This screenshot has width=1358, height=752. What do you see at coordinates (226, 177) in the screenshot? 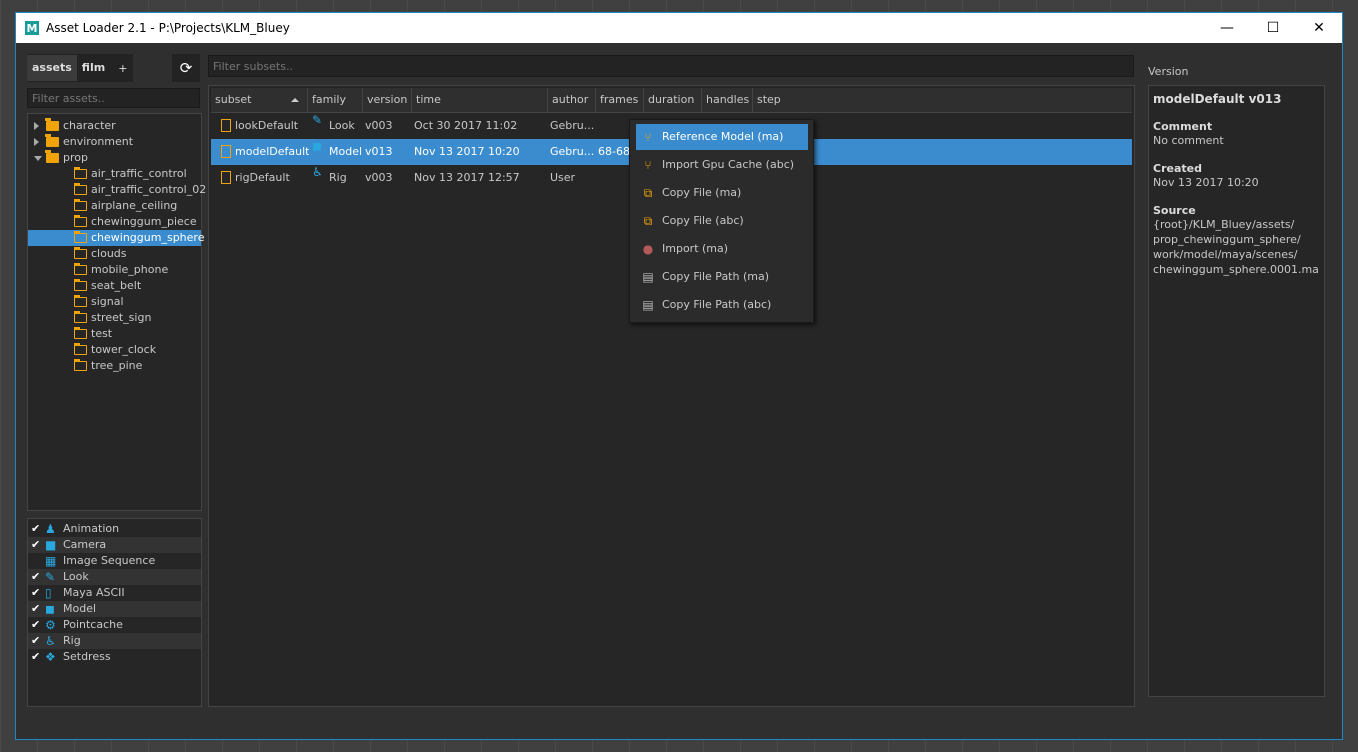
I see `file-icon` at bounding box center [226, 177].